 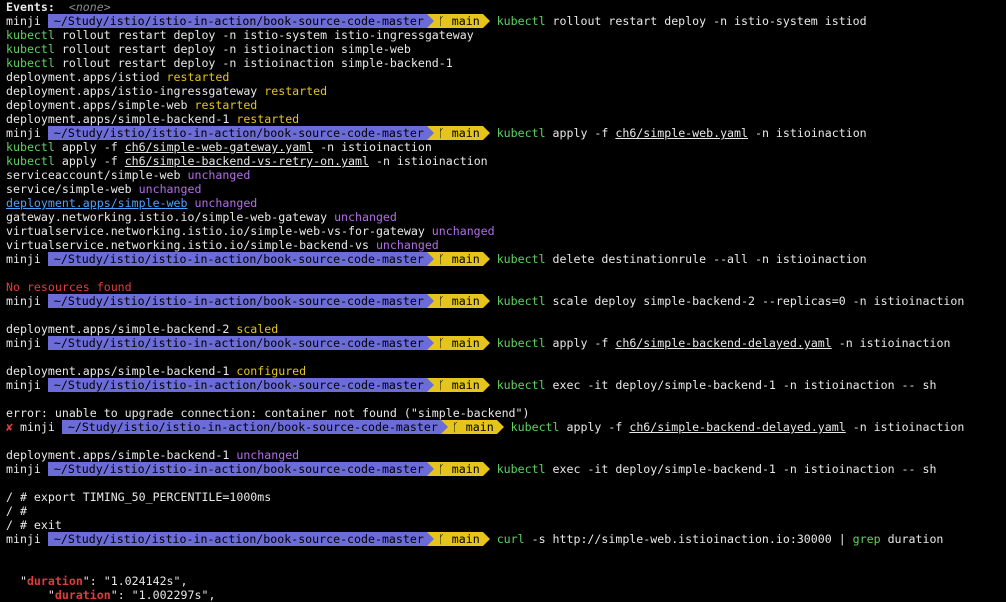 What do you see at coordinates (89, 161) in the screenshot?
I see `output-text: apply -f` at bounding box center [89, 161].